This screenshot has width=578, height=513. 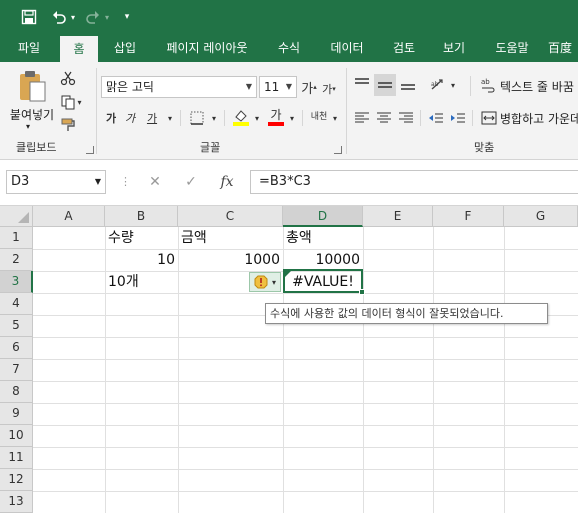 I want to click on row-header: 2, so click(x=16, y=260).